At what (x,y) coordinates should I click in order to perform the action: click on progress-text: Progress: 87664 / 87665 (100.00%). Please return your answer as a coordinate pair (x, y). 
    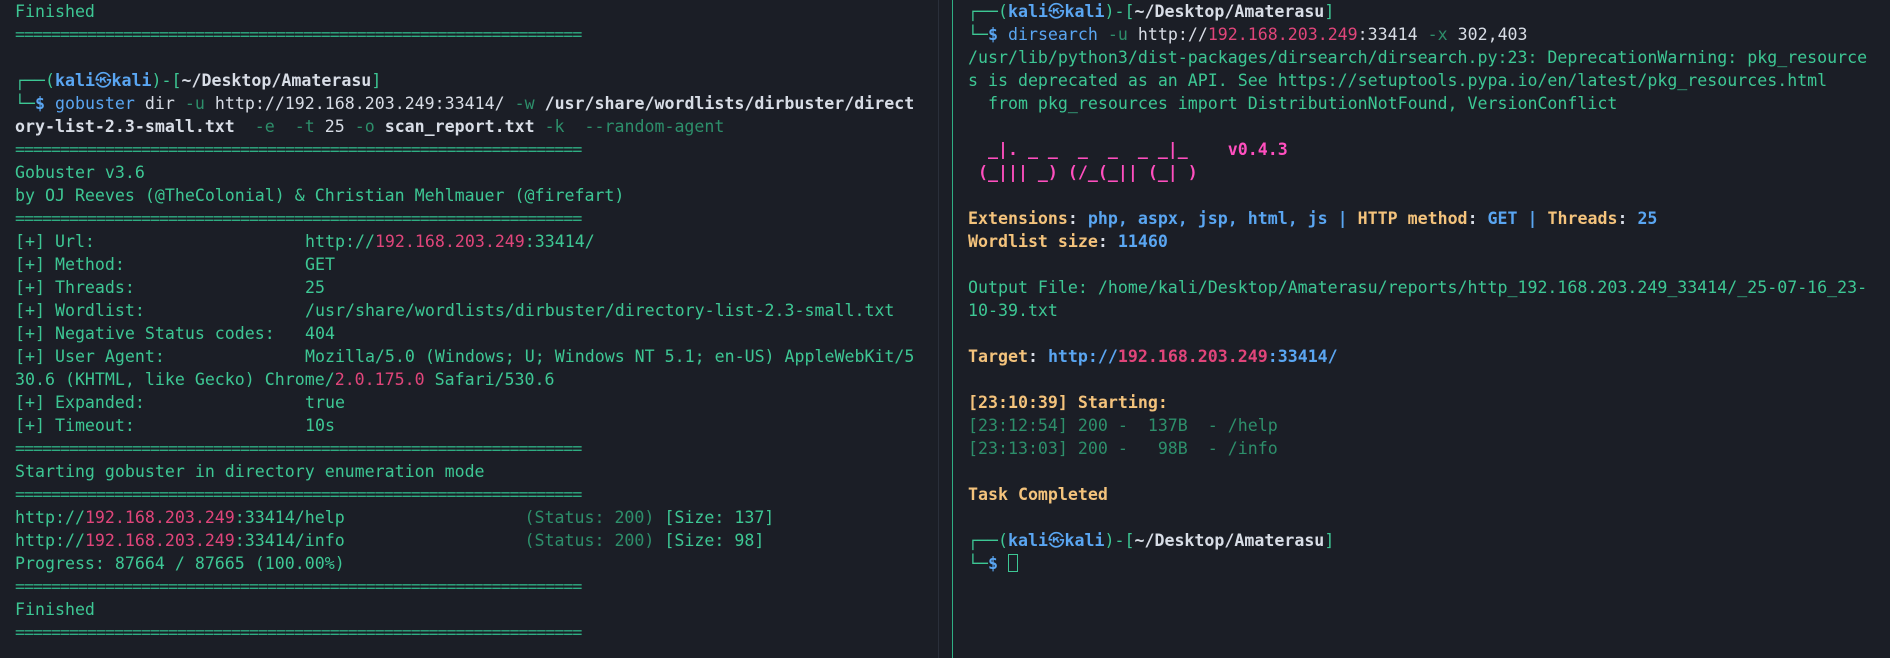
    Looking at the image, I should click on (180, 563).